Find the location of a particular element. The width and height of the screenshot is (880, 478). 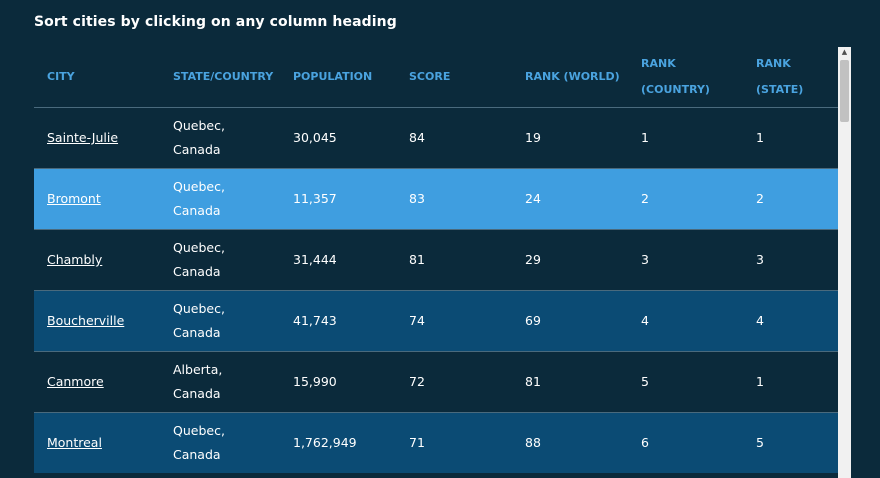

rank-state-cell: 2 is located at coordinates (790, 199).